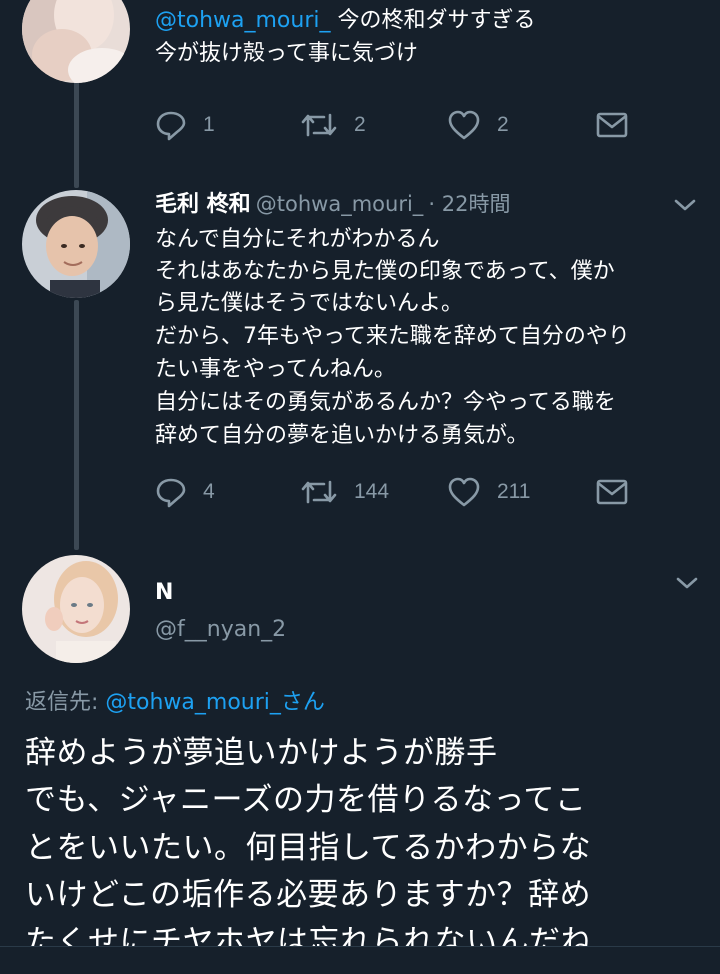 This screenshot has width=720, height=974. What do you see at coordinates (65, 702) in the screenshot?
I see `reply-to-label: 返信先:` at bounding box center [65, 702].